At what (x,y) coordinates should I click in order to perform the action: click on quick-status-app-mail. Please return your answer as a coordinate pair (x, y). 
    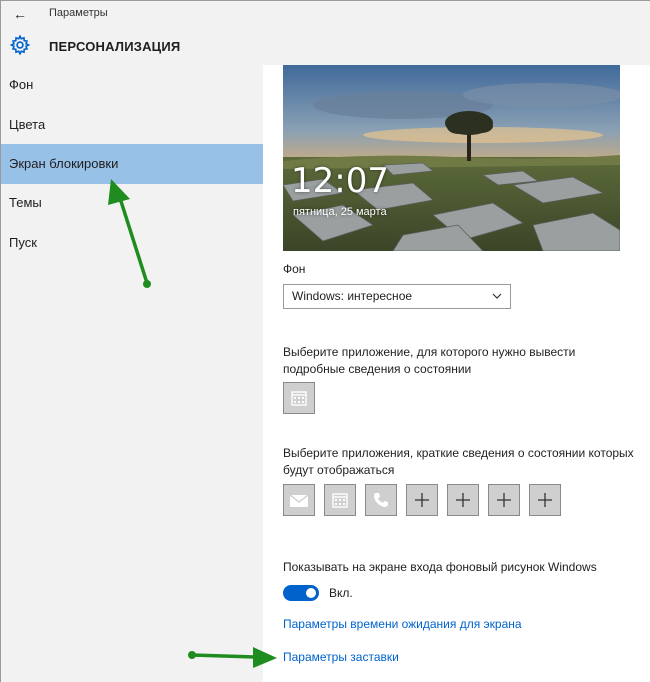
    Looking at the image, I should click on (299, 500).